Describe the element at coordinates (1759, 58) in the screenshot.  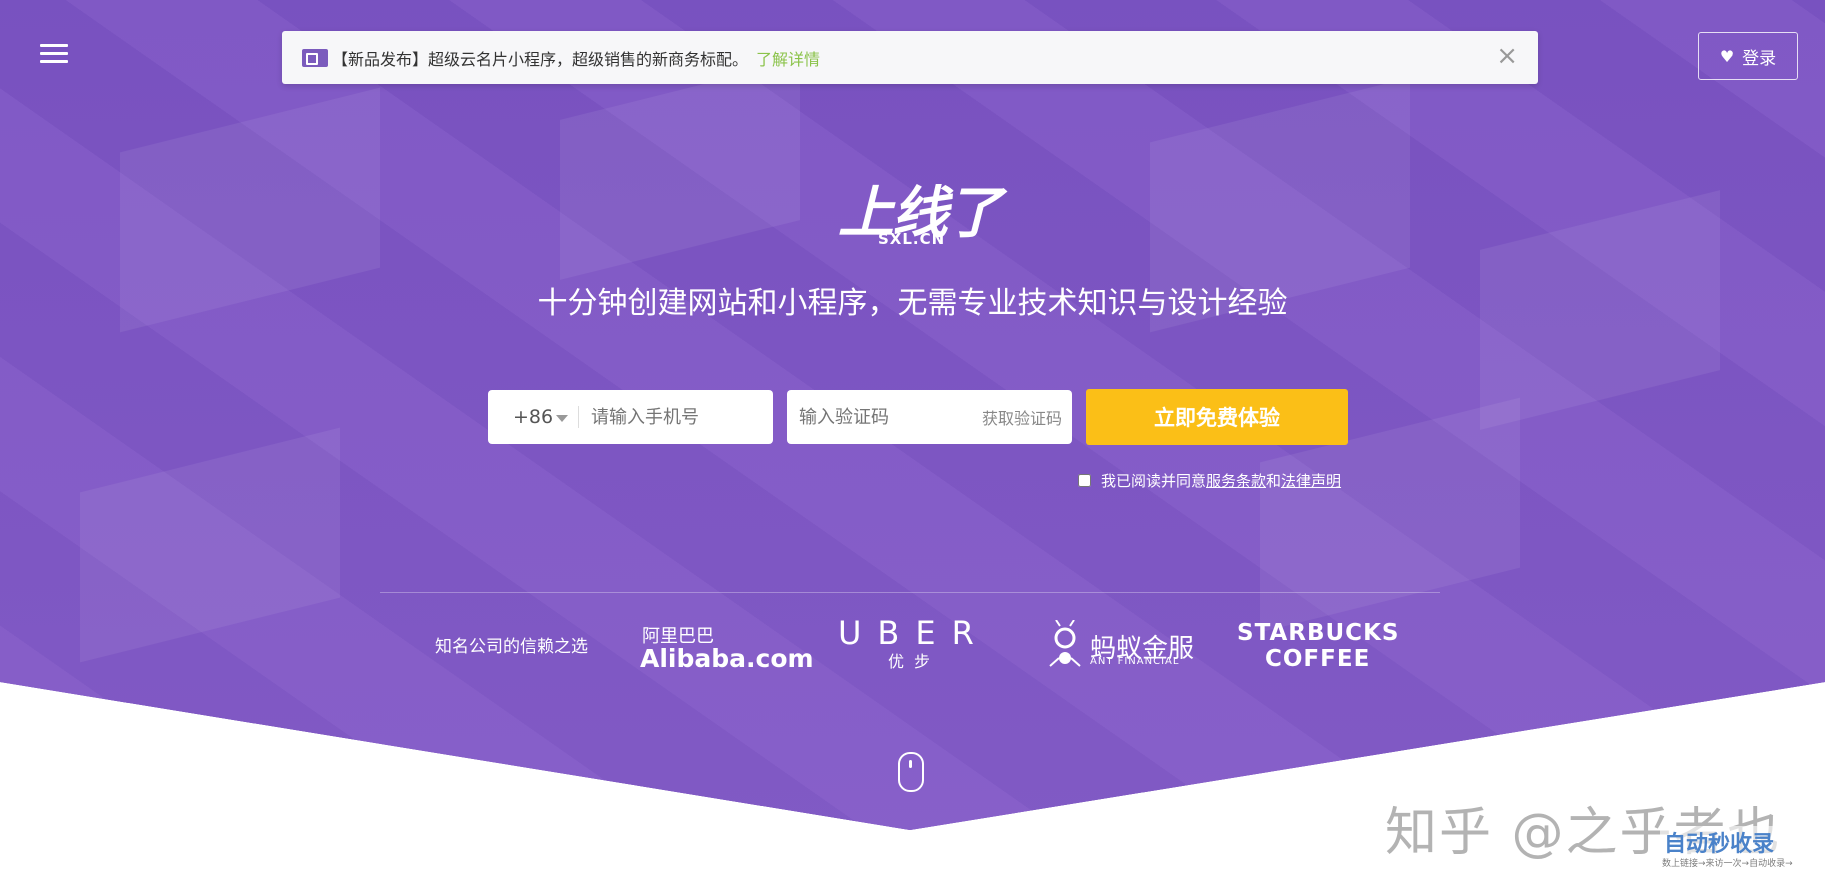
I see `login-label: 登录` at that location.